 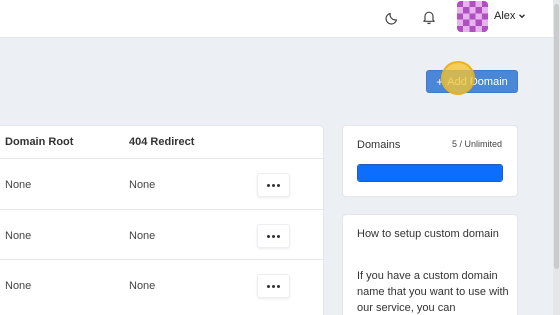 What do you see at coordinates (273, 286) in the screenshot?
I see `row-3-more-button` at bounding box center [273, 286].